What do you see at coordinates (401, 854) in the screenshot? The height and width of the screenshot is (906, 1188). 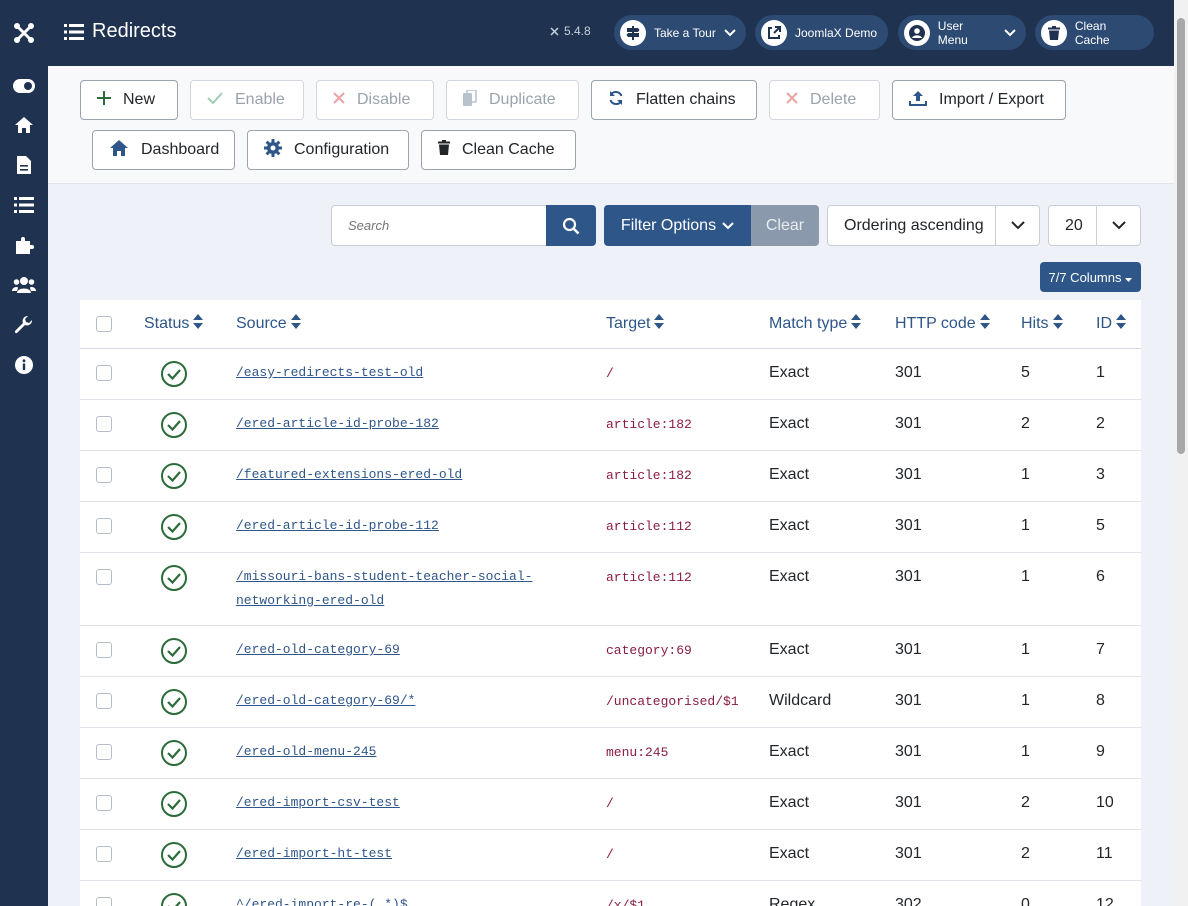 I see `source-link: /ered-import-ht-test` at bounding box center [401, 854].